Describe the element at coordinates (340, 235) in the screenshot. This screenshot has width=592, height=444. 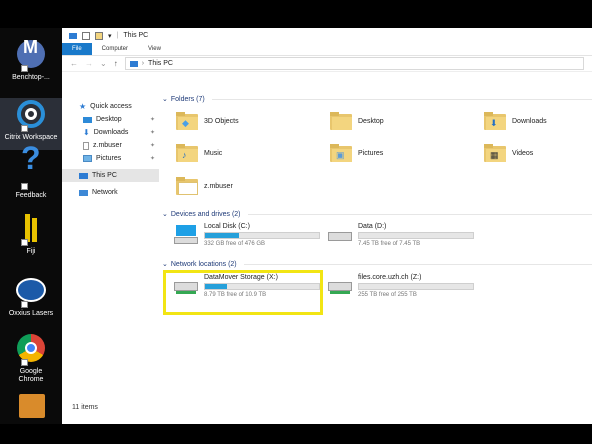
I see `hard-drive-icon` at that location.